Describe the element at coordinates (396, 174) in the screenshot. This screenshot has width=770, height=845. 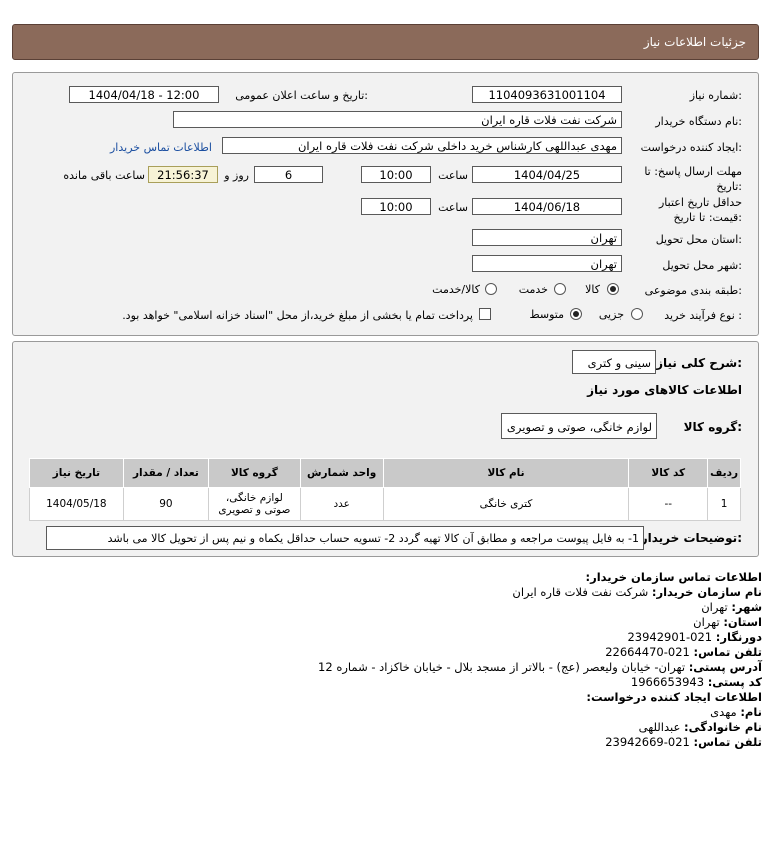
I see `deadline-time-field: 10:00` at that location.